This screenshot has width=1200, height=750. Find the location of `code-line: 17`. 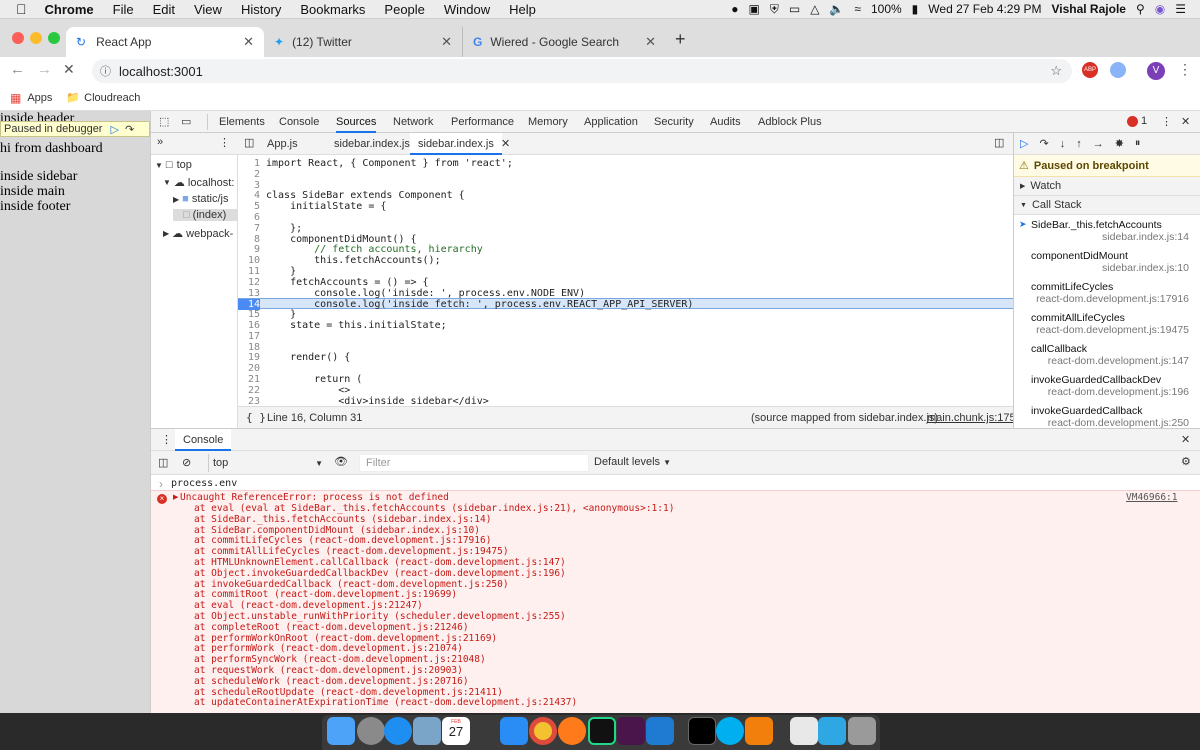

code-line: 17 is located at coordinates (625, 336).